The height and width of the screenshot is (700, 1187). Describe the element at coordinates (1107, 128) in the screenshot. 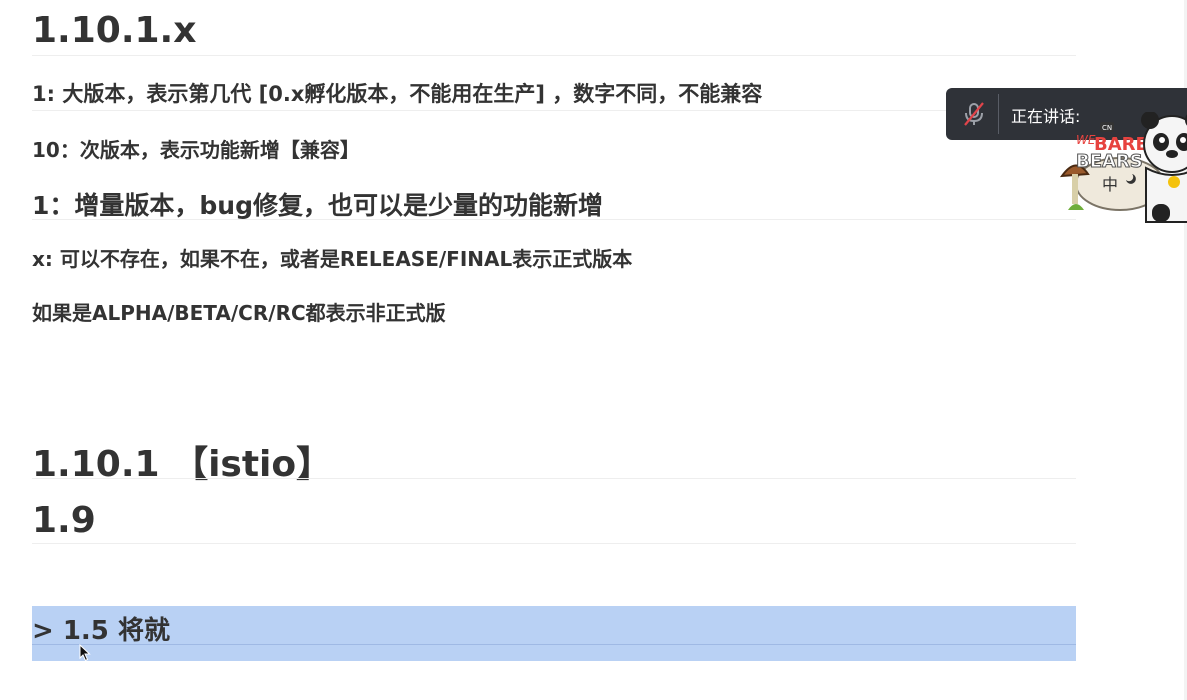

I see `sticker-brand: CN` at that location.